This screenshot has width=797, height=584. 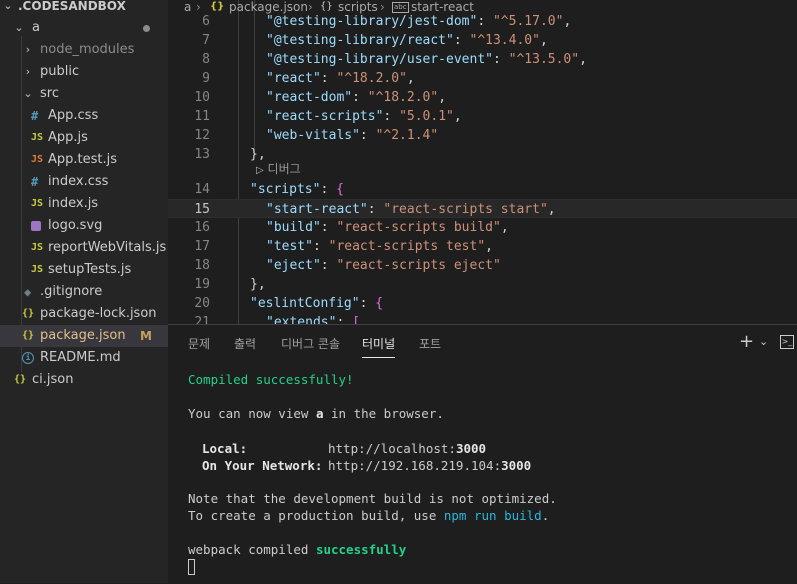 I want to click on code-line: 20 "eslintConfig": {, so click(x=482, y=303).